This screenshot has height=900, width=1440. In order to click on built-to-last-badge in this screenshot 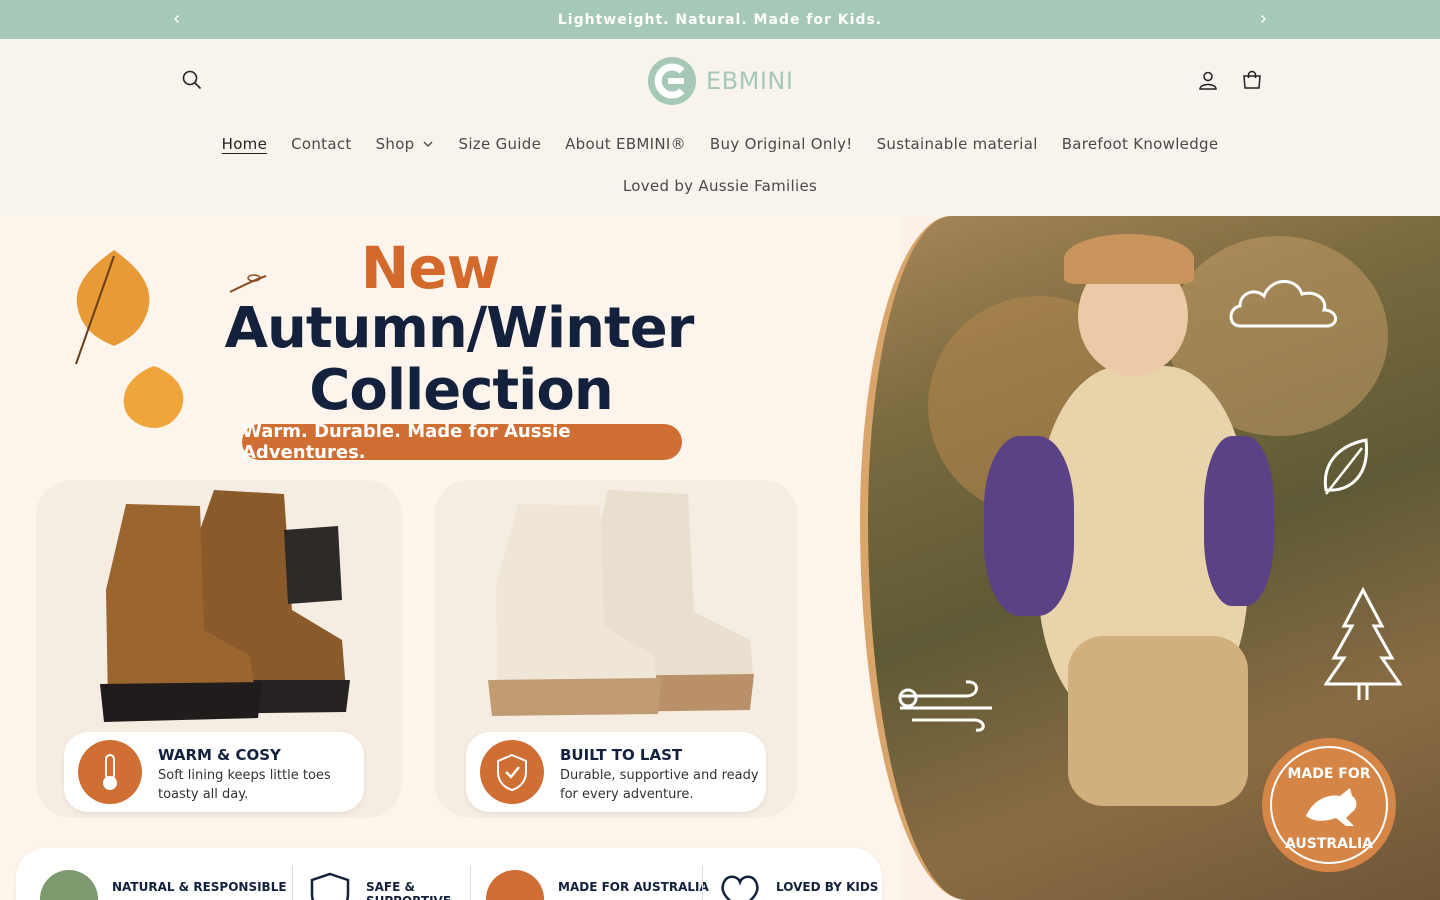, I will do `click(512, 772)`.